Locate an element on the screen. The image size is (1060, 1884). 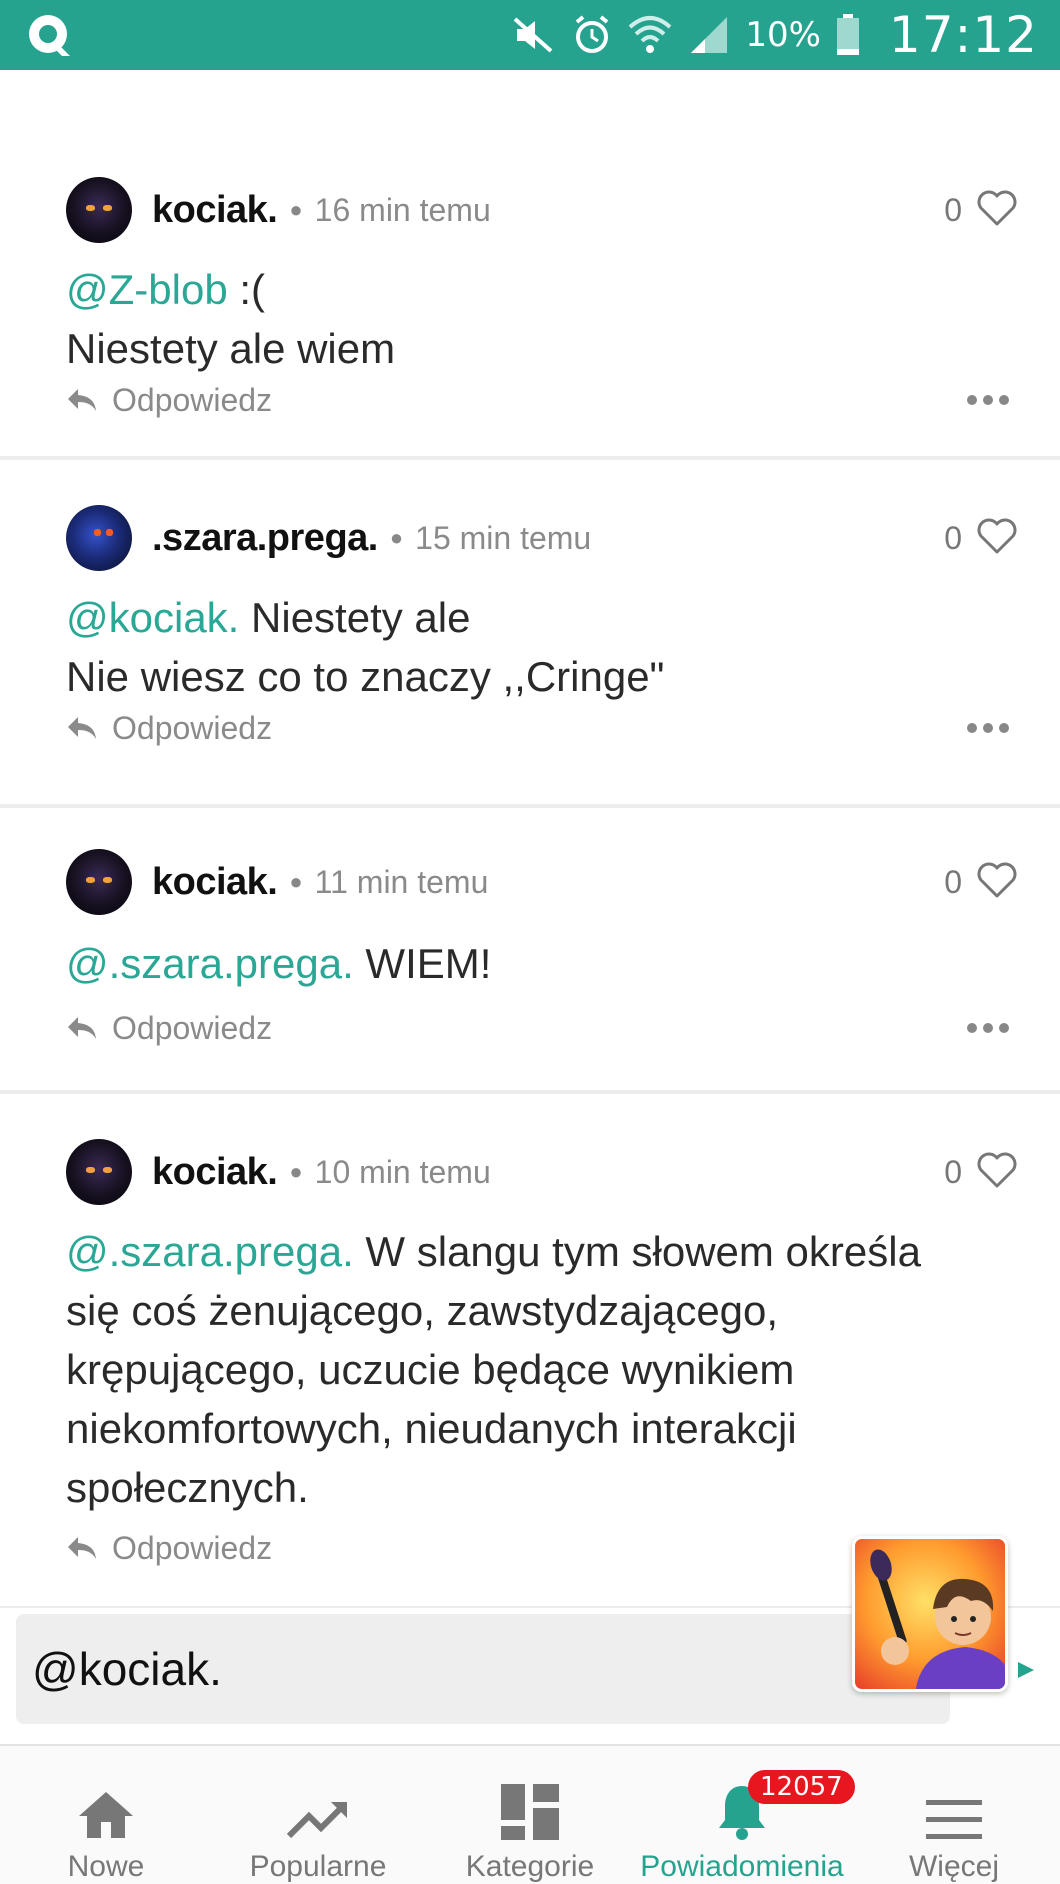
comment-text-line: niekomfortowych, nieudanych interakcji is located at coordinates (431, 1428).